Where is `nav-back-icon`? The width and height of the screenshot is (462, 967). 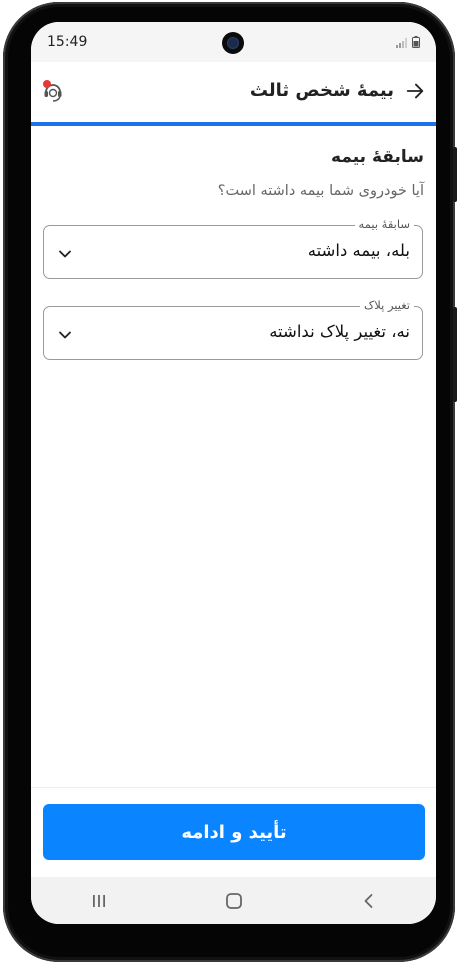
nav-back-icon is located at coordinates (368, 900).